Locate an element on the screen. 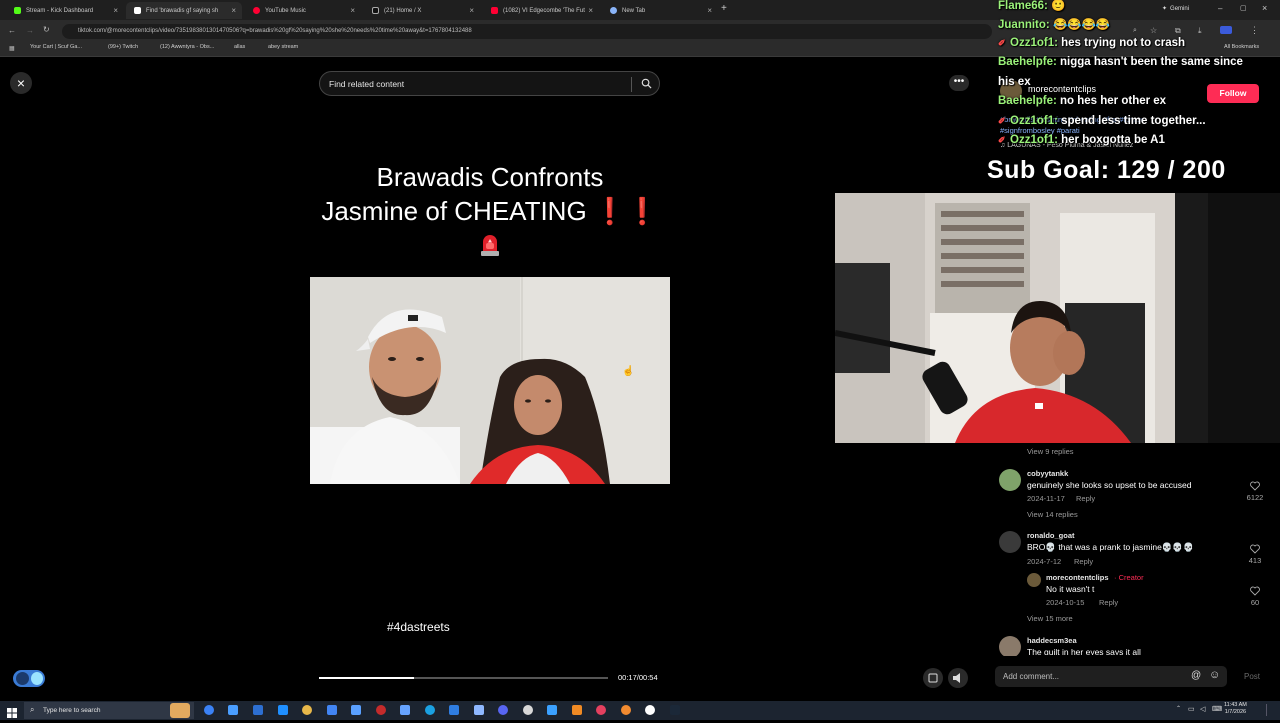 Image resolution: width=1280 pixels, height=723 pixels. reload-icon: ↻ is located at coordinates (46, 29).